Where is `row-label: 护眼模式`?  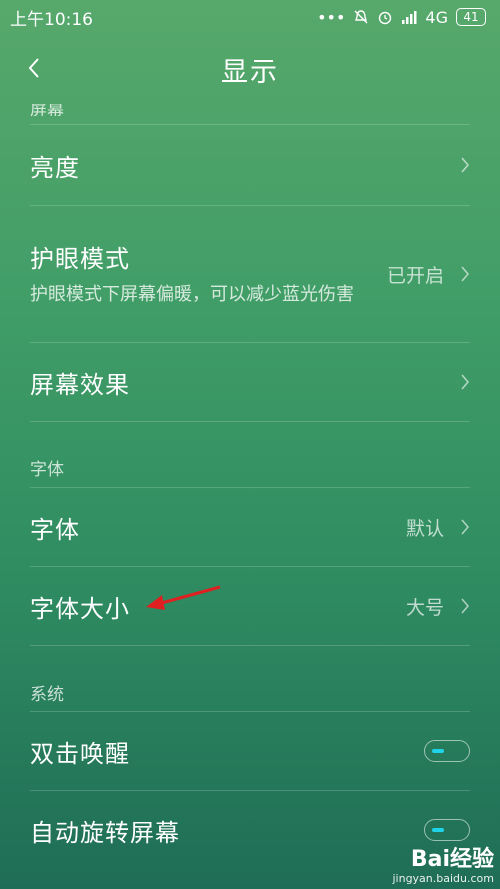
row-label: 护眼模式 is located at coordinates (80, 259).